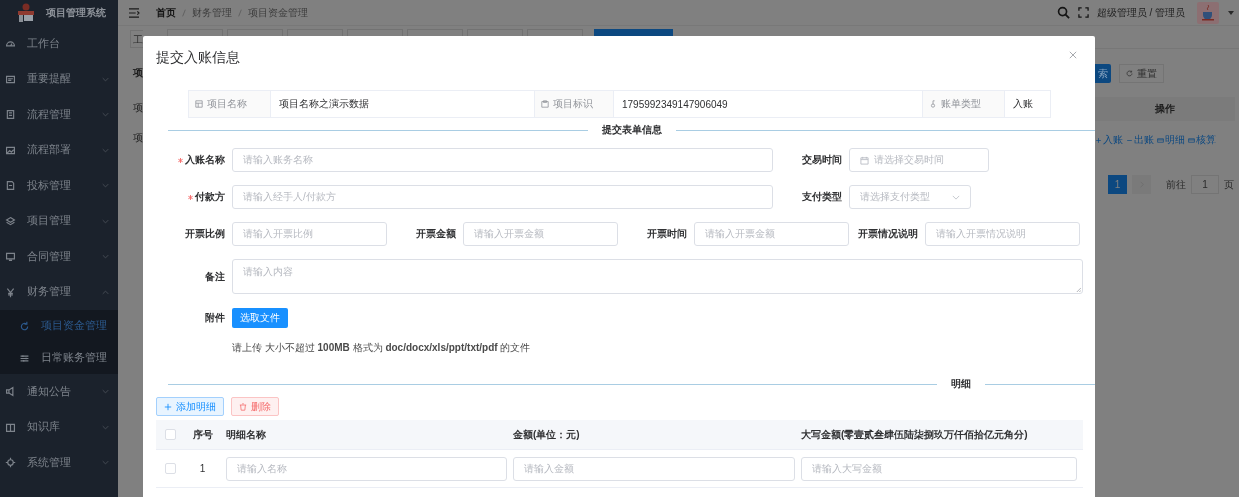  I want to click on table-cell: 1, so click(202, 468).